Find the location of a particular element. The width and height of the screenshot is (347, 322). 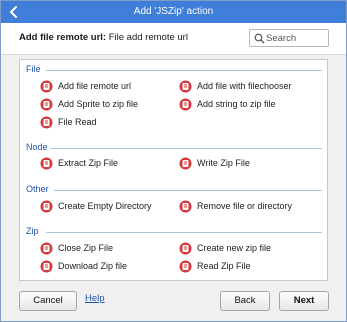

window-title: Add 'JSZip' action is located at coordinates (173, 11).